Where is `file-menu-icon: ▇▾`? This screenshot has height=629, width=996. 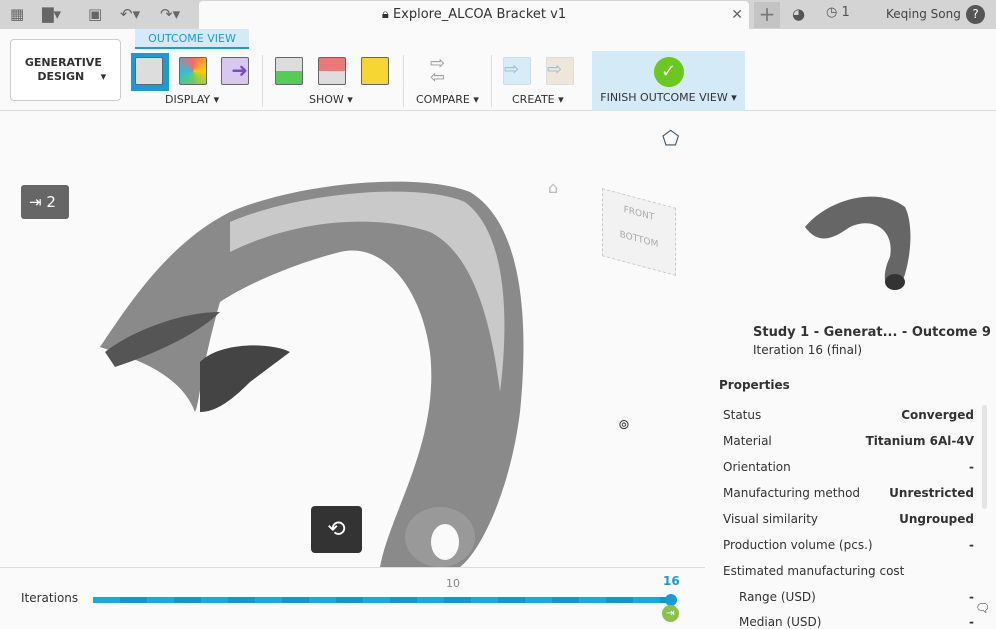 file-menu-icon: ▇▾ is located at coordinates (51, 14).